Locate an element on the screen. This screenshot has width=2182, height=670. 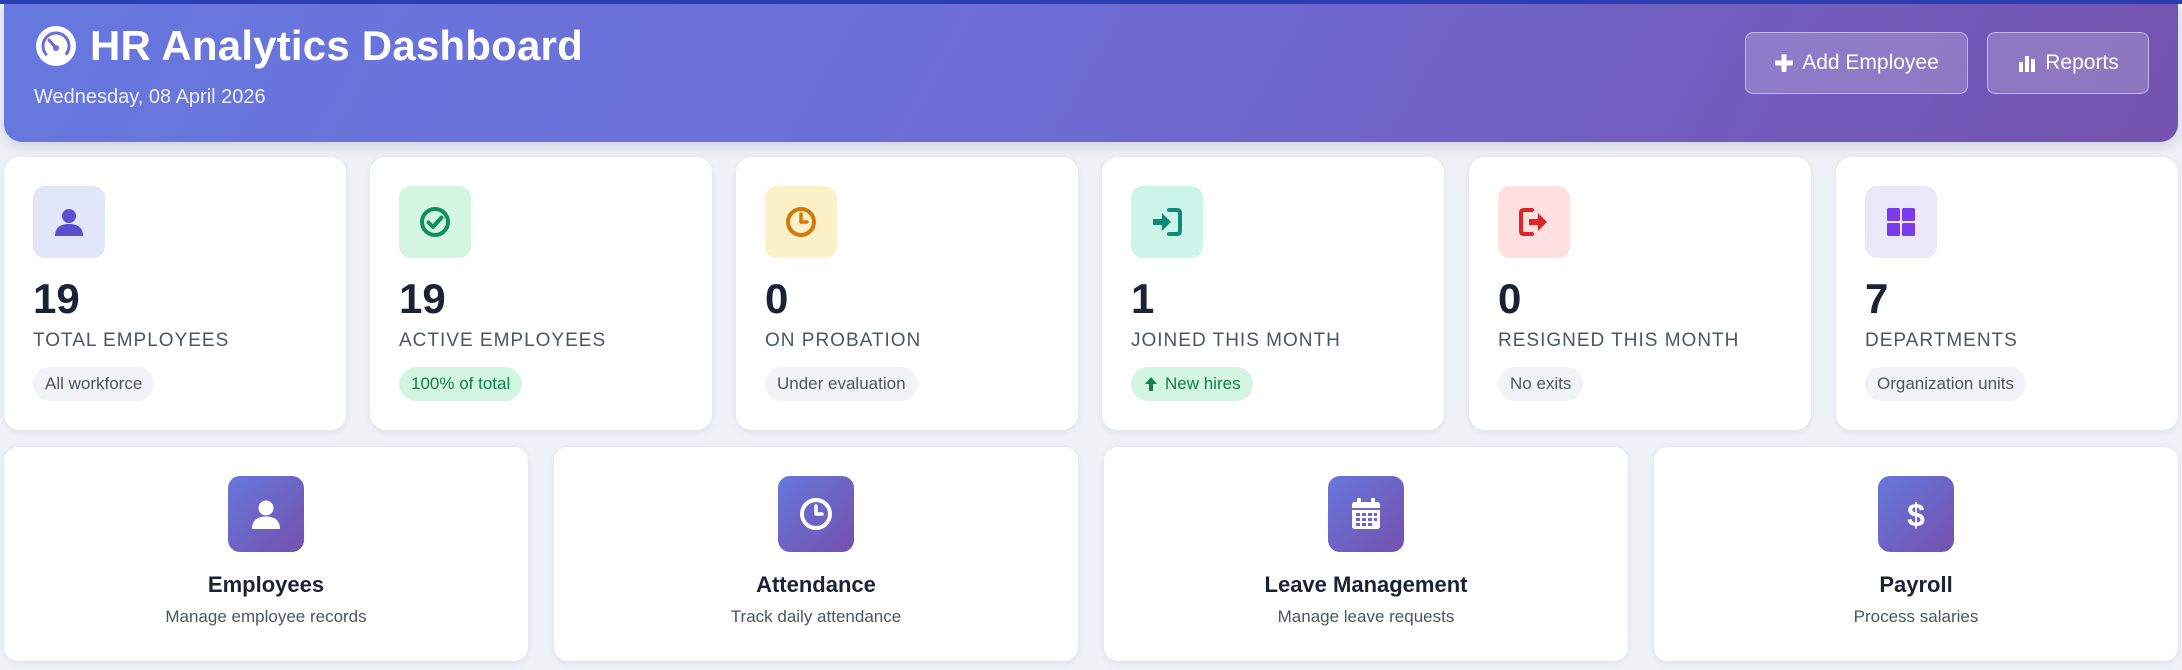
module-title: Employees is located at coordinates (266, 584).